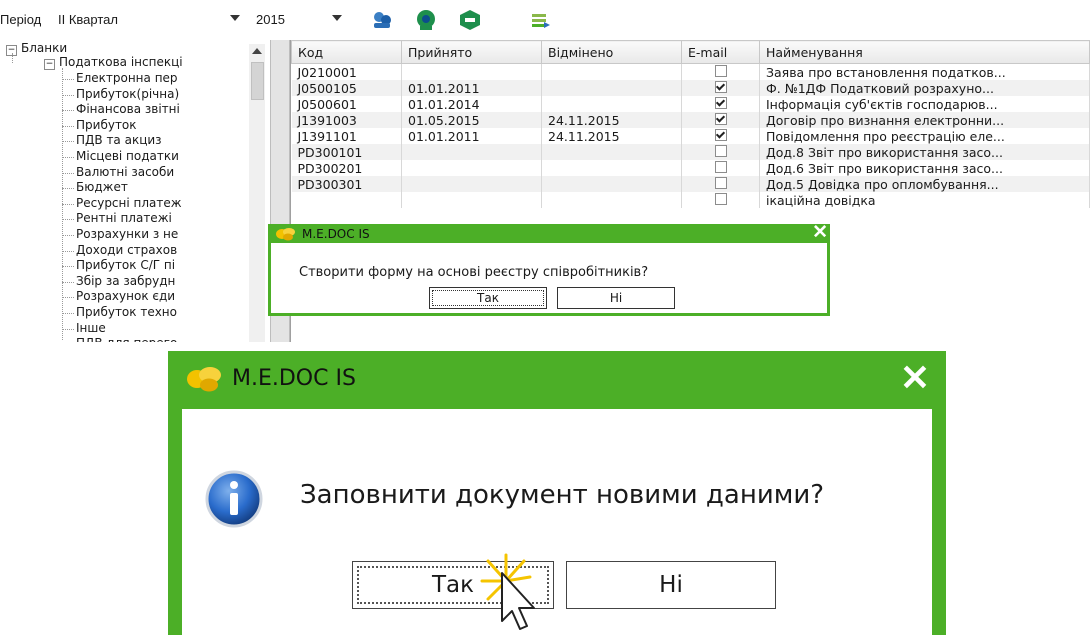 The width and height of the screenshot is (1090, 635). I want to click on tree-item: Фінансова звітні, so click(128, 109).